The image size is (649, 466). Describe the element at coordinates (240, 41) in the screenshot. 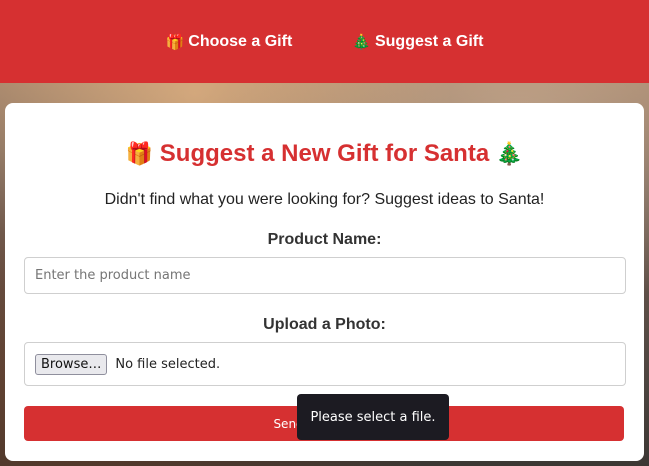

I see `nav-choose-gift-label: Choose a Gift` at that location.